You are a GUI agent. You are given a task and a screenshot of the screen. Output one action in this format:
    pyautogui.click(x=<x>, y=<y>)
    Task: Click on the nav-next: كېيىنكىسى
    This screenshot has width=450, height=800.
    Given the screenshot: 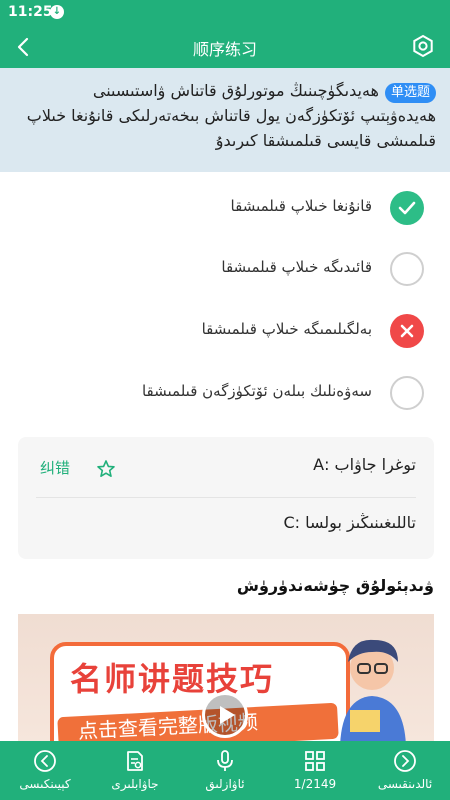 What is the action you would take?
    pyautogui.click(x=45, y=770)
    